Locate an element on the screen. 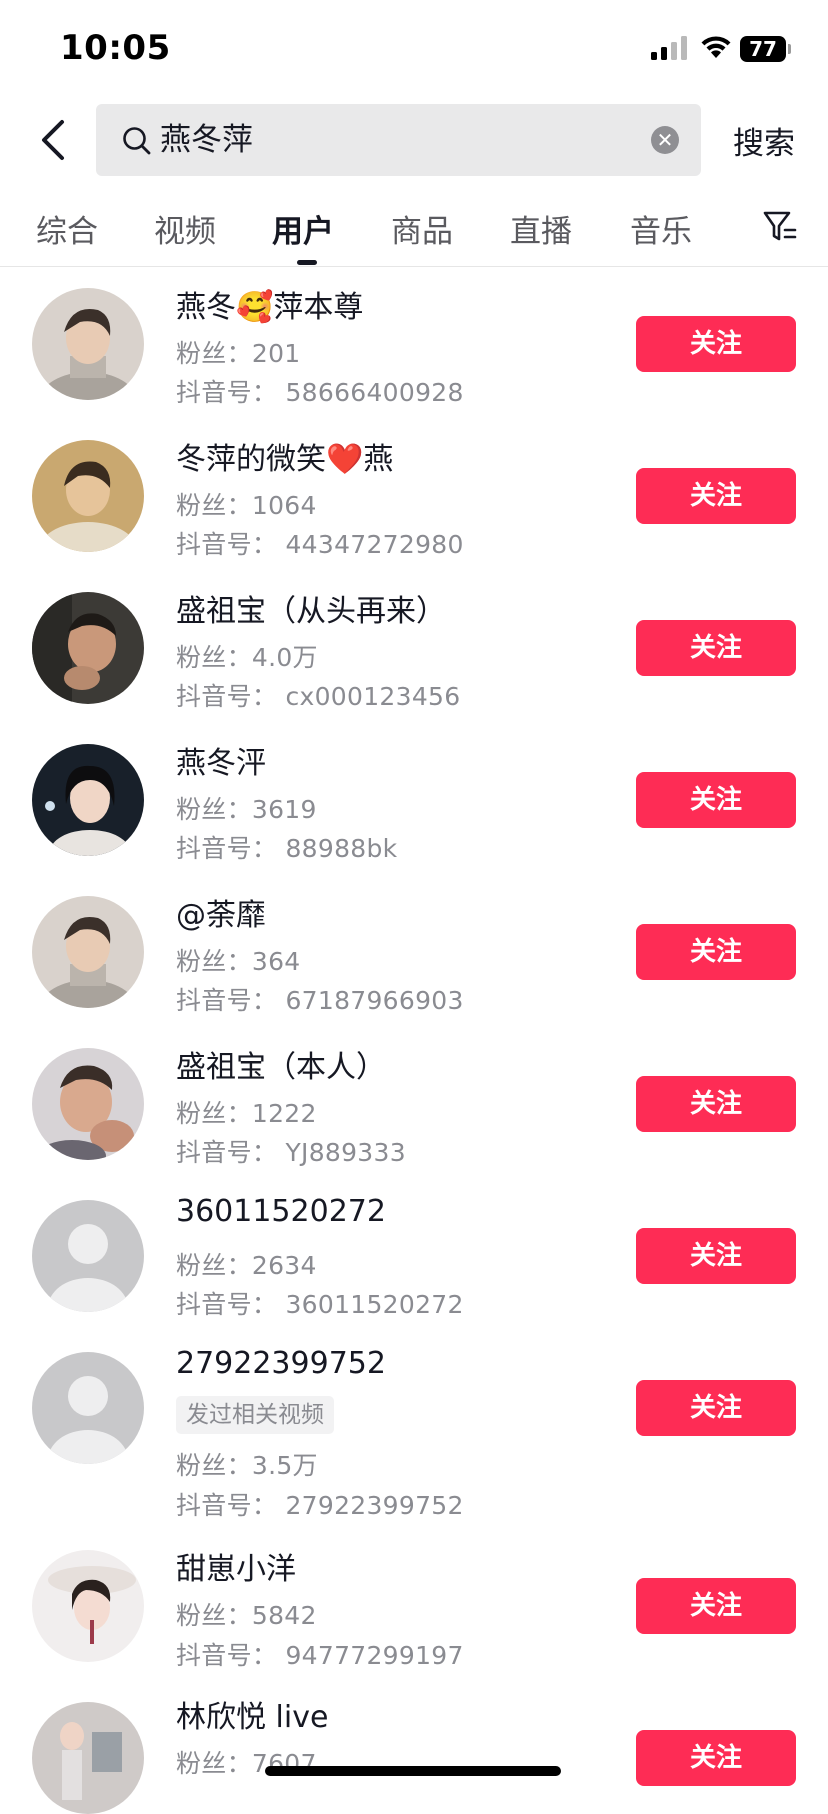  smiling-hearts-emoji: 🥰 is located at coordinates (255, 307).